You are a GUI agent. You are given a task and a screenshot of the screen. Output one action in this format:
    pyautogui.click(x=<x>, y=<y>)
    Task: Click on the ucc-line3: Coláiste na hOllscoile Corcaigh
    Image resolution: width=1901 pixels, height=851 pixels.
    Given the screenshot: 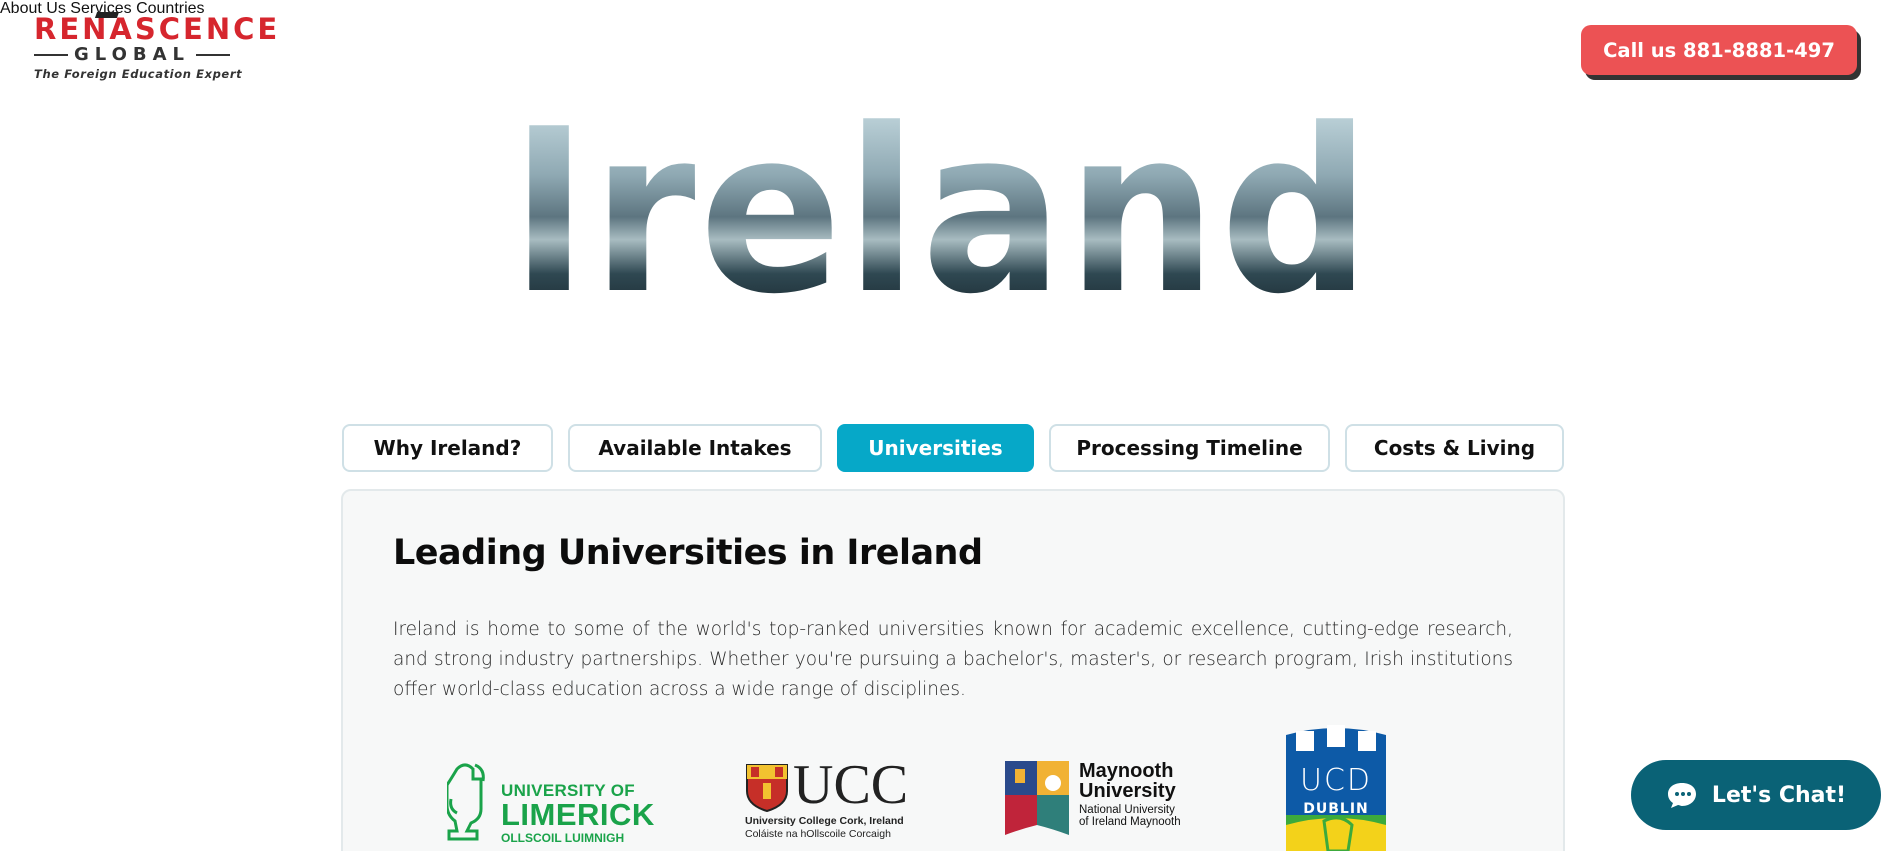 What is the action you would take?
    pyautogui.click(x=818, y=834)
    